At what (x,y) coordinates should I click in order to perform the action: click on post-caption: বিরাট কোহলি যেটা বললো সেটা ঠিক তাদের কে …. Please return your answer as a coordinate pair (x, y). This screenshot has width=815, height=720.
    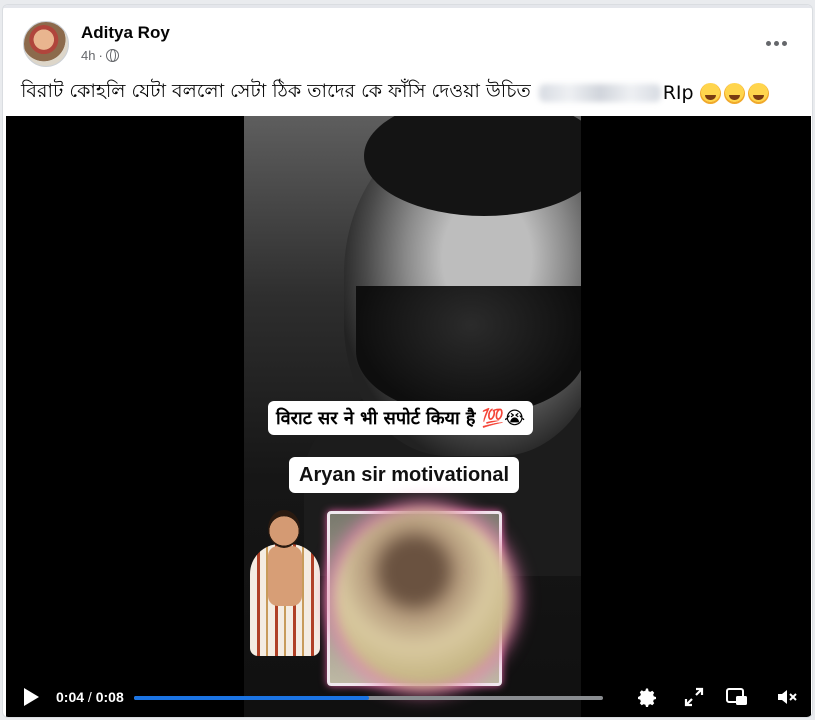
    Looking at the image, I should click on (395, 93).